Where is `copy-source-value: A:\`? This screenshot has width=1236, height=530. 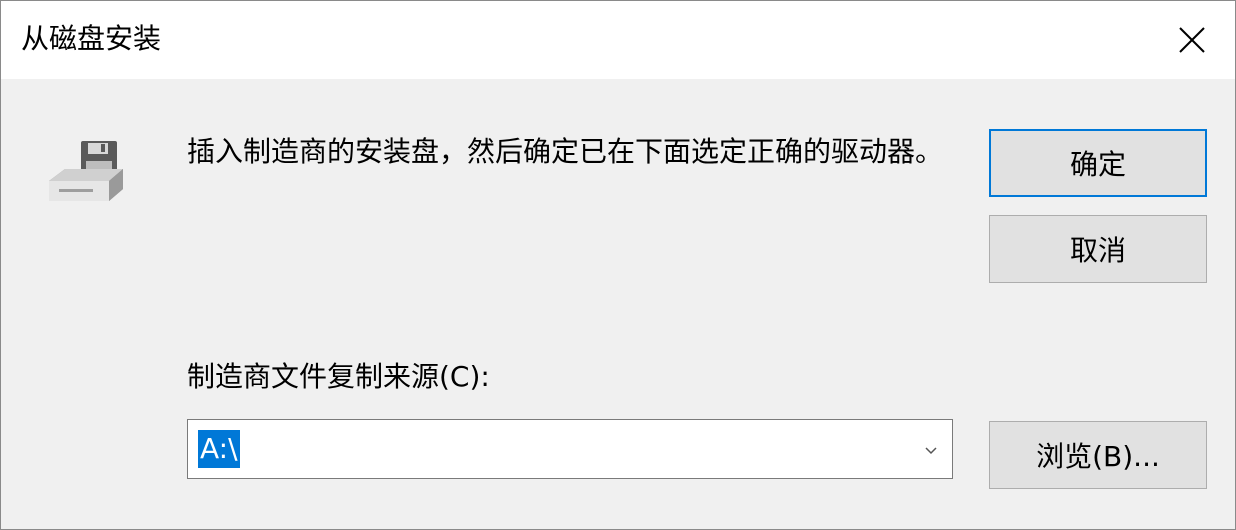
copy-source-value: A:\ is located at coordinates (219, 449).